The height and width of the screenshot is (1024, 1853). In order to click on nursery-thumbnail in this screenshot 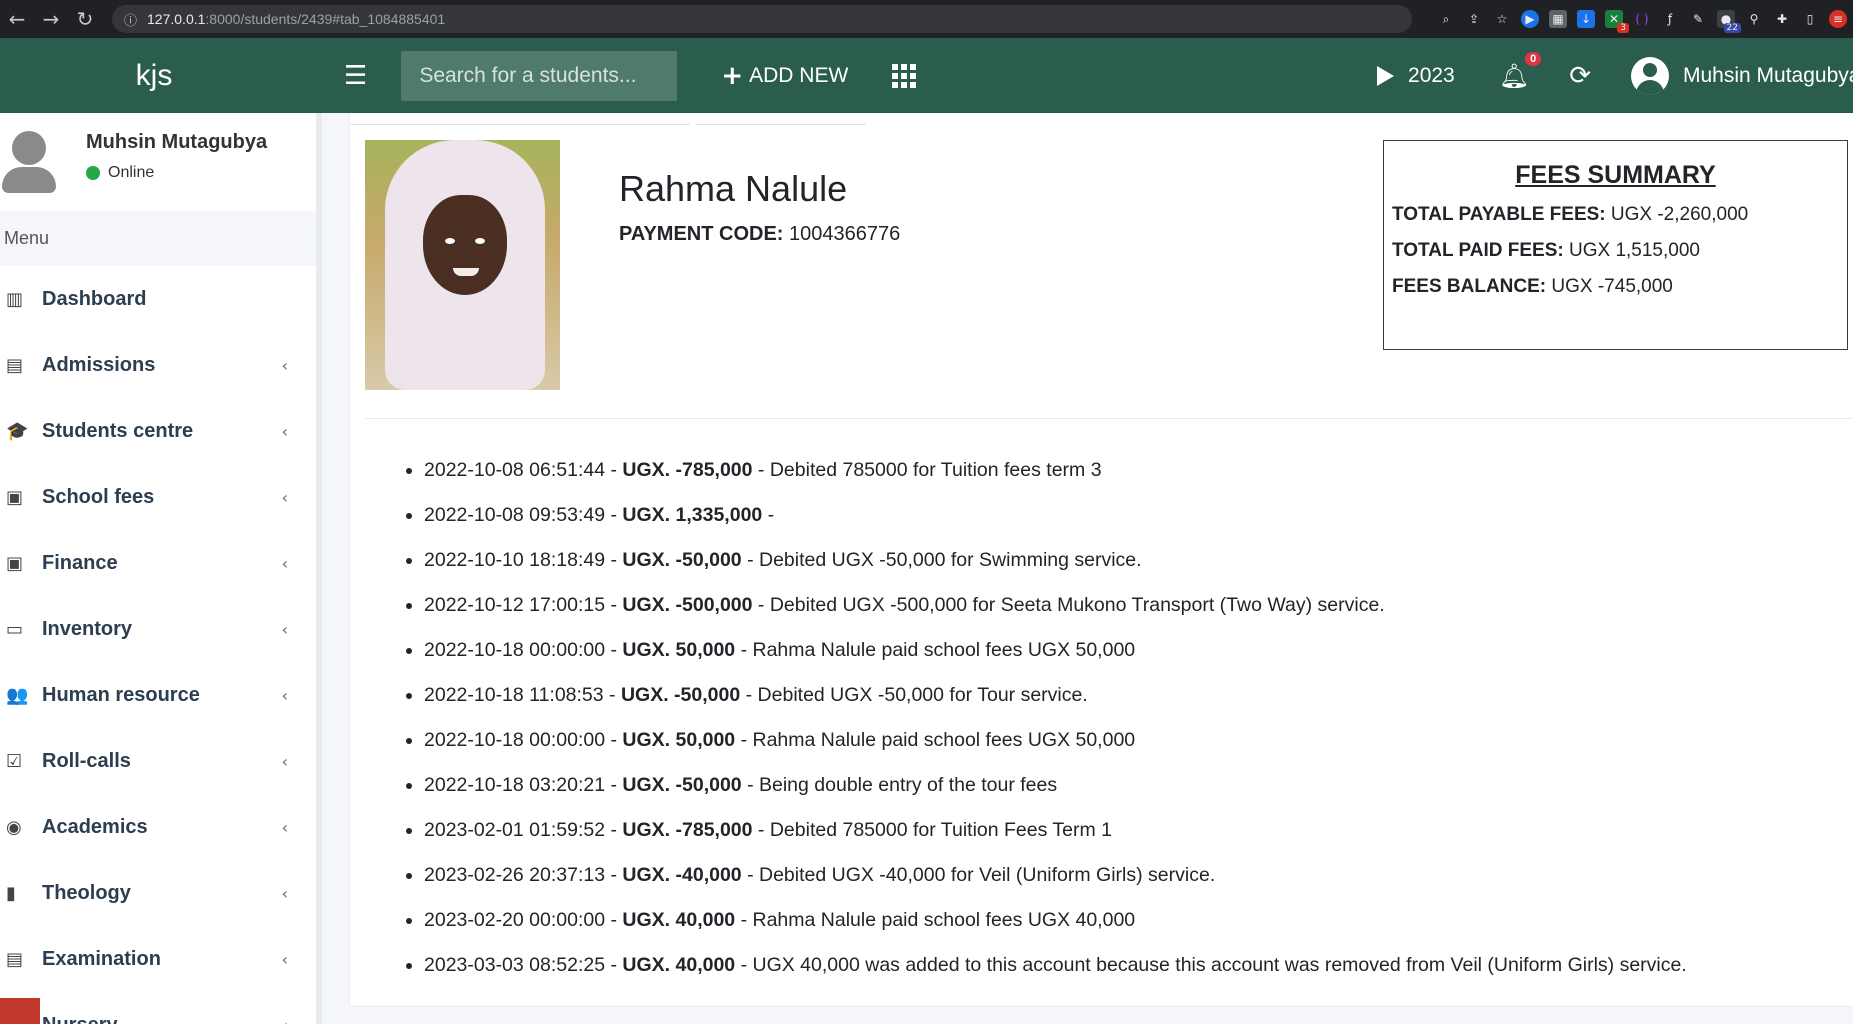, I will do `click(20, 1011)`.